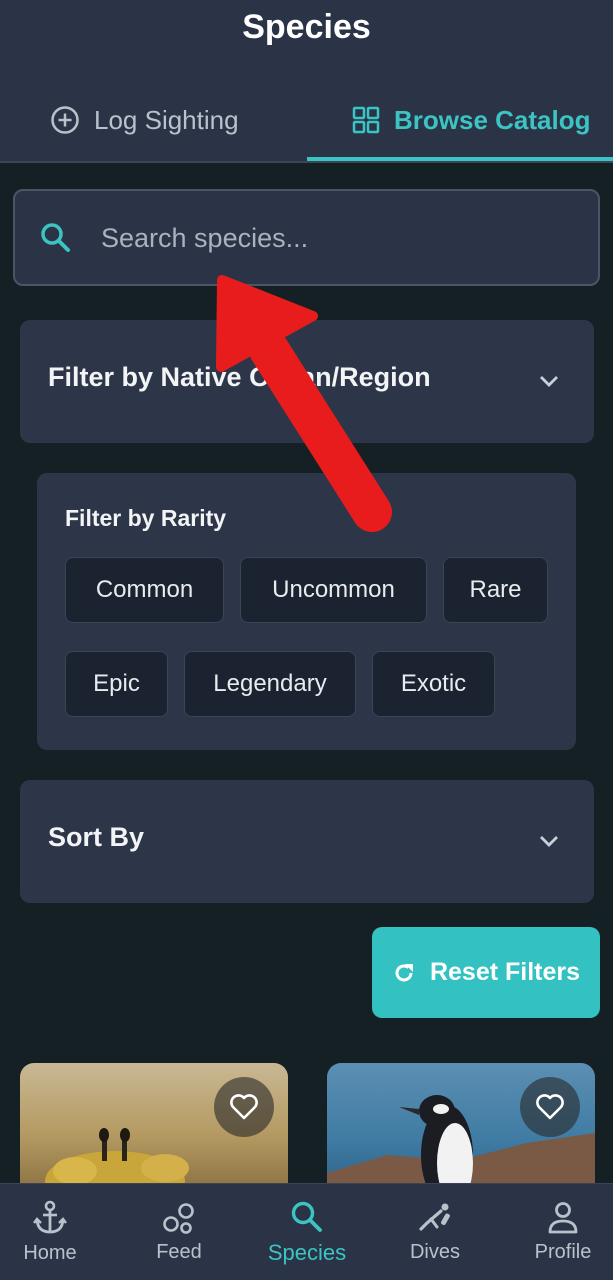 The image size is (613, 1280). Describe the element at coordinates (434, 1217) in the screenshot. I see `diver-icon` at that location.